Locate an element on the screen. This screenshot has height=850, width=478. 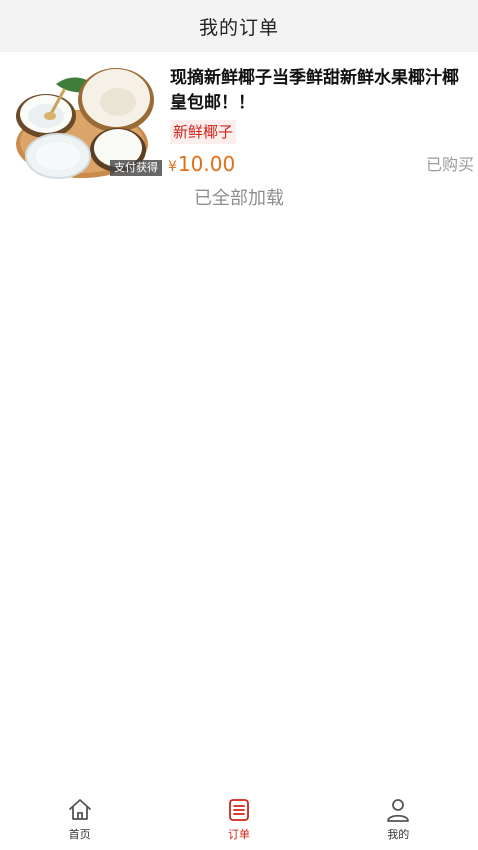
currency-symbol: ¥ is located at coordinates (172, 167).